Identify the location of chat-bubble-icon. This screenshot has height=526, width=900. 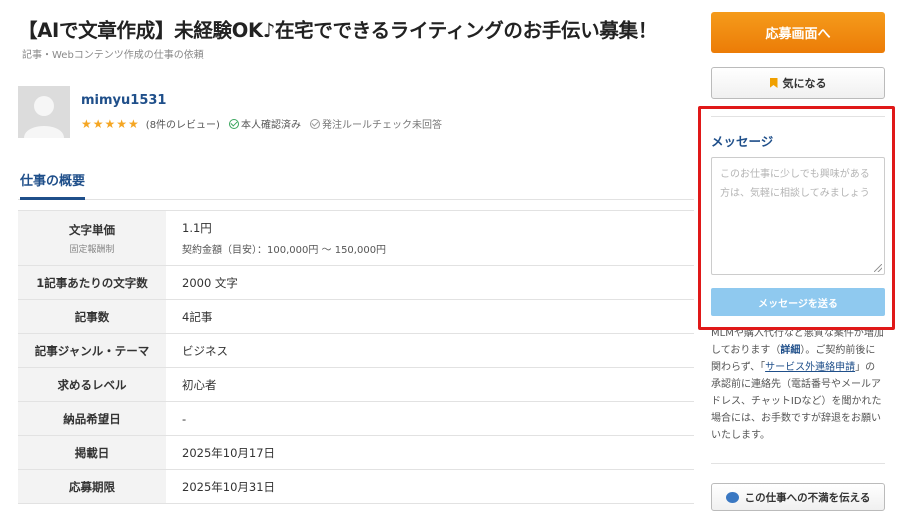
(732, 494).